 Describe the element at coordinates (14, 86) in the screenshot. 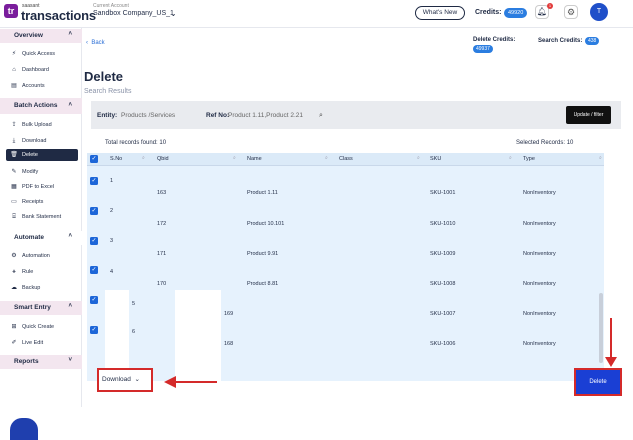

I see `document-icon: ▤` at that location.